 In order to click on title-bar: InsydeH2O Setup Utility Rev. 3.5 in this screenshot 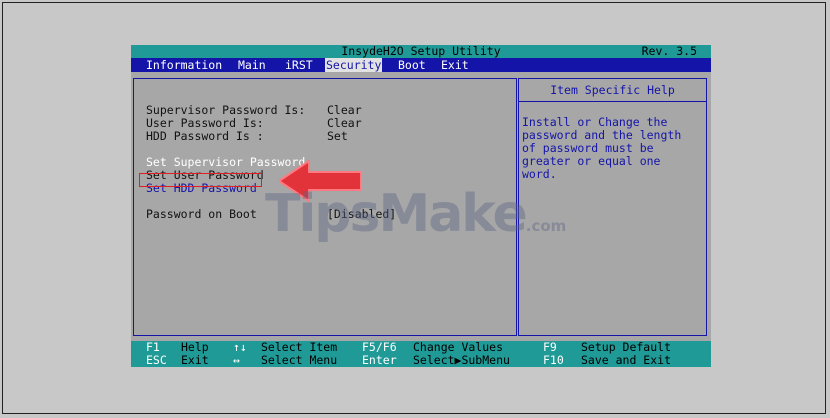, I will do `click(421, 51)`.